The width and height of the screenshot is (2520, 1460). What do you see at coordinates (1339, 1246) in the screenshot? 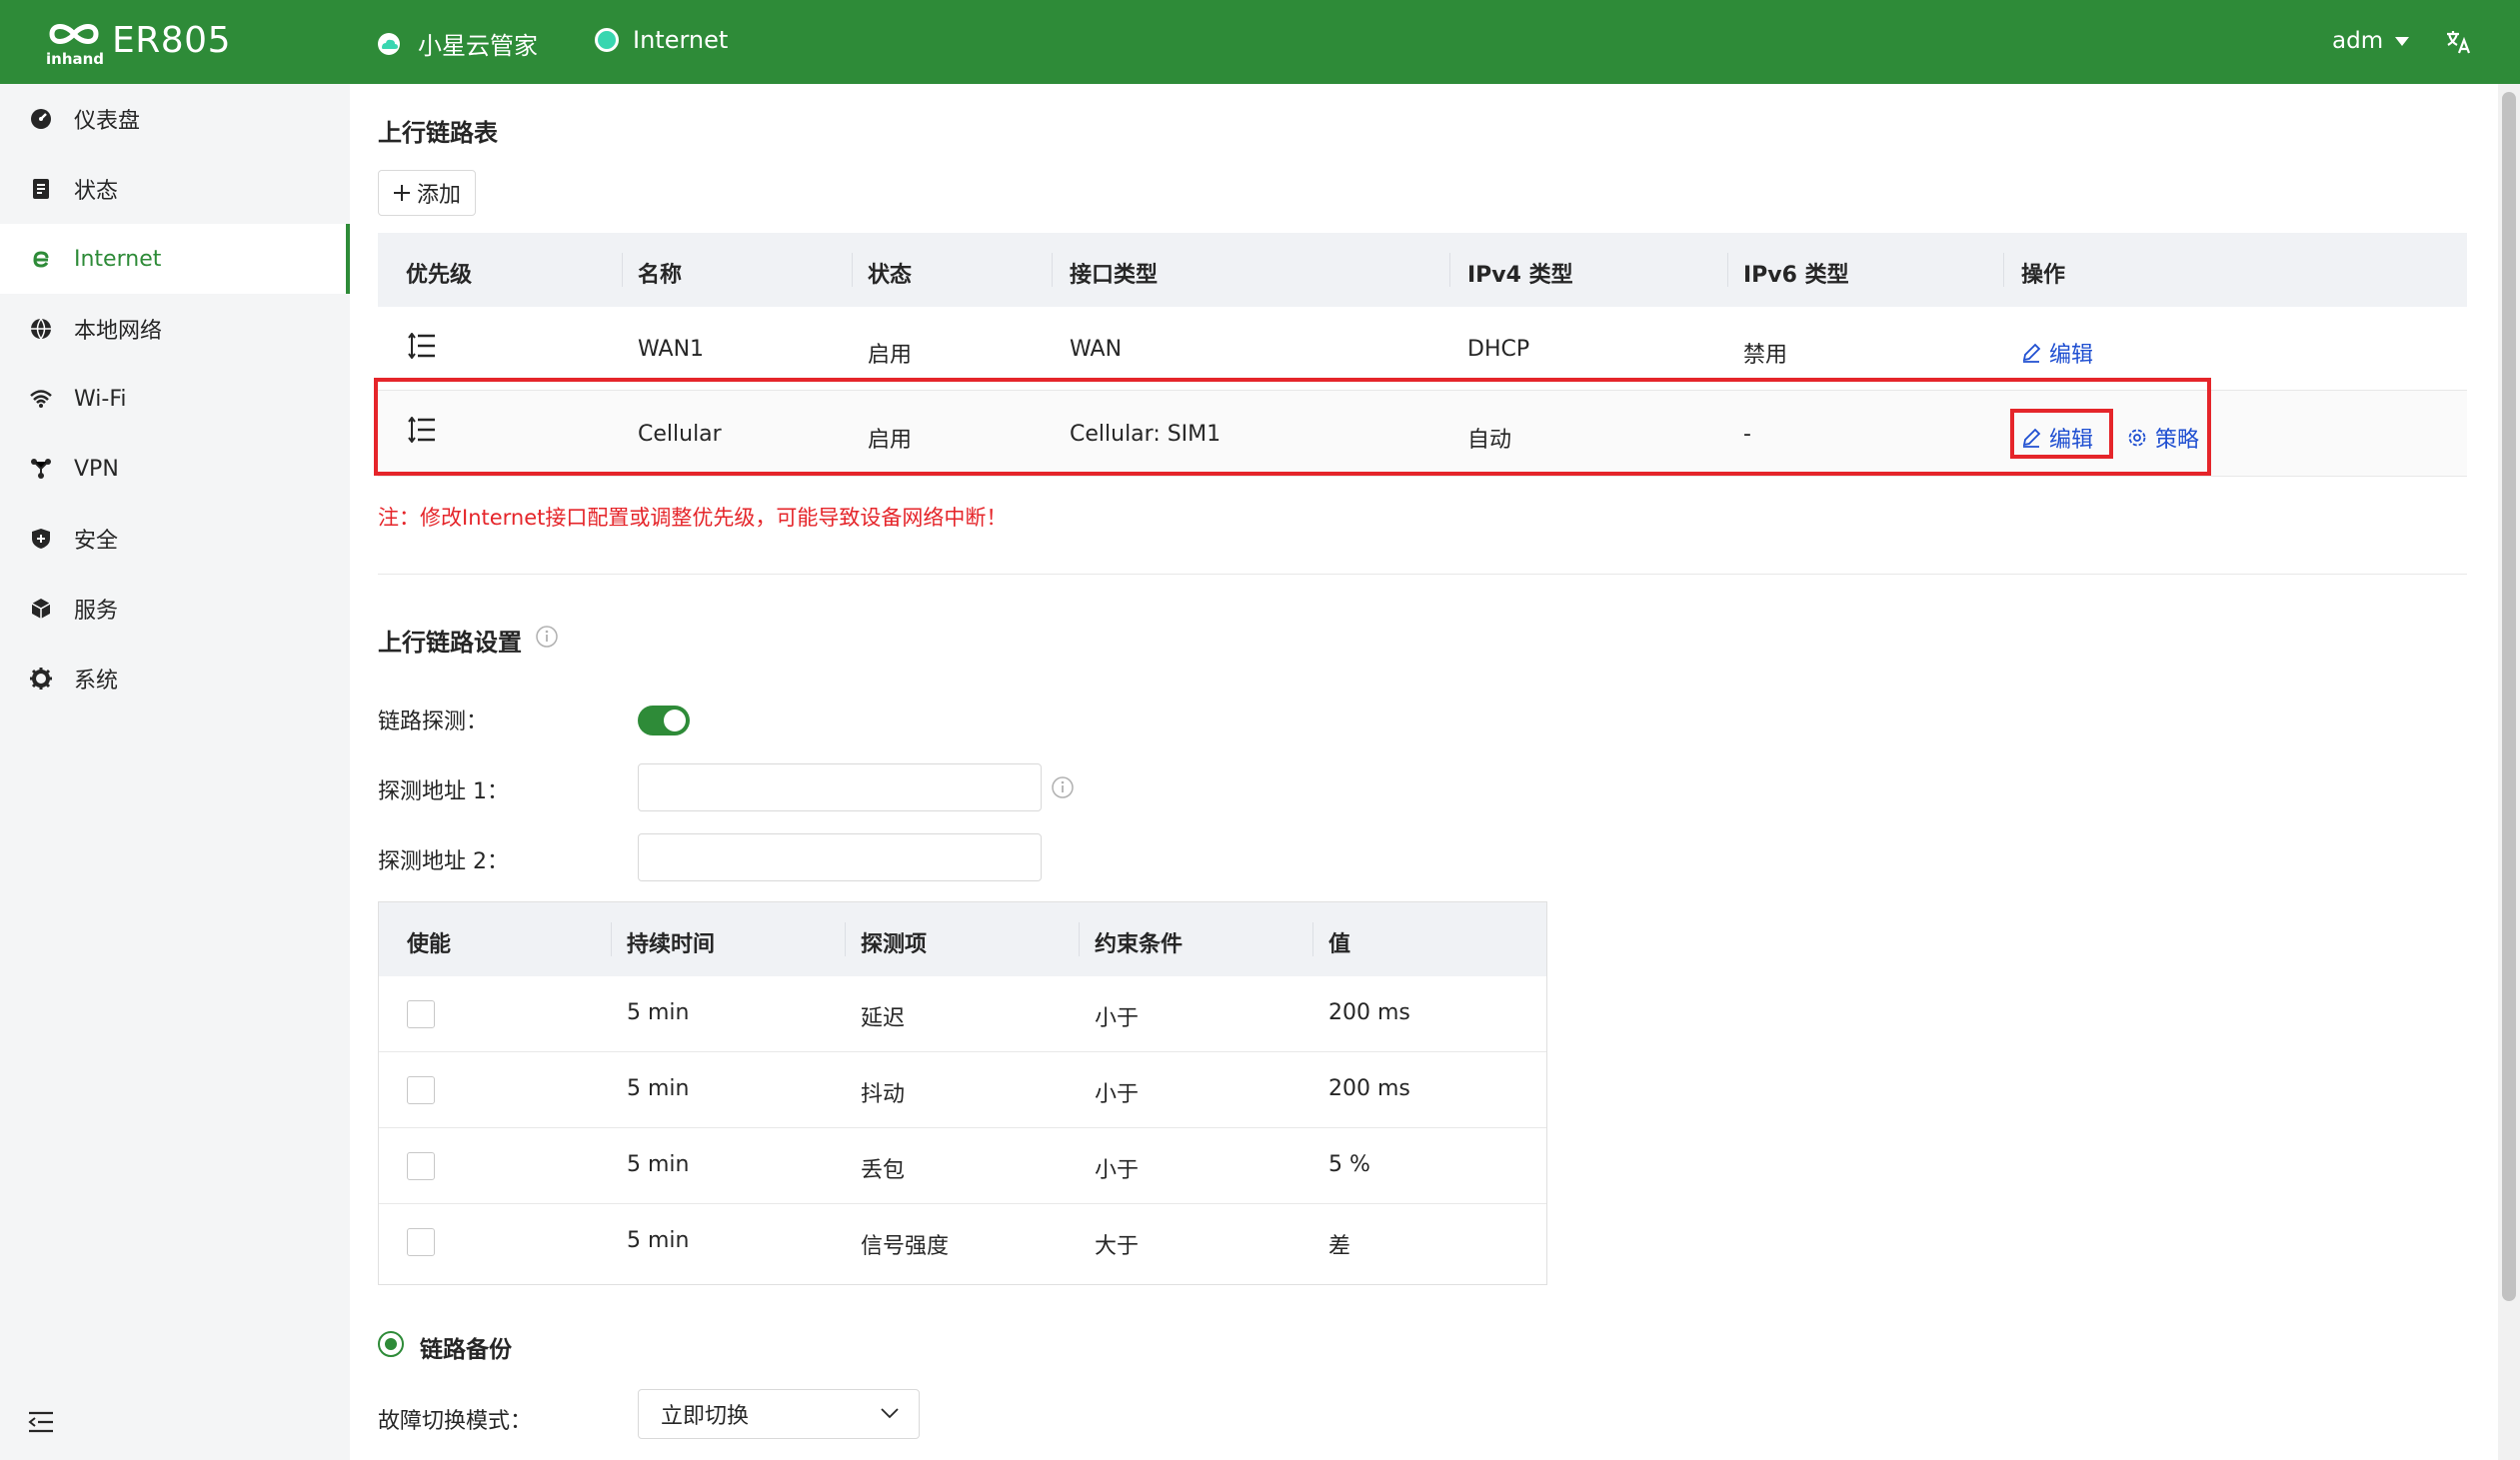
I see `cell-value: 差` at bounding box center [1339, 1246].